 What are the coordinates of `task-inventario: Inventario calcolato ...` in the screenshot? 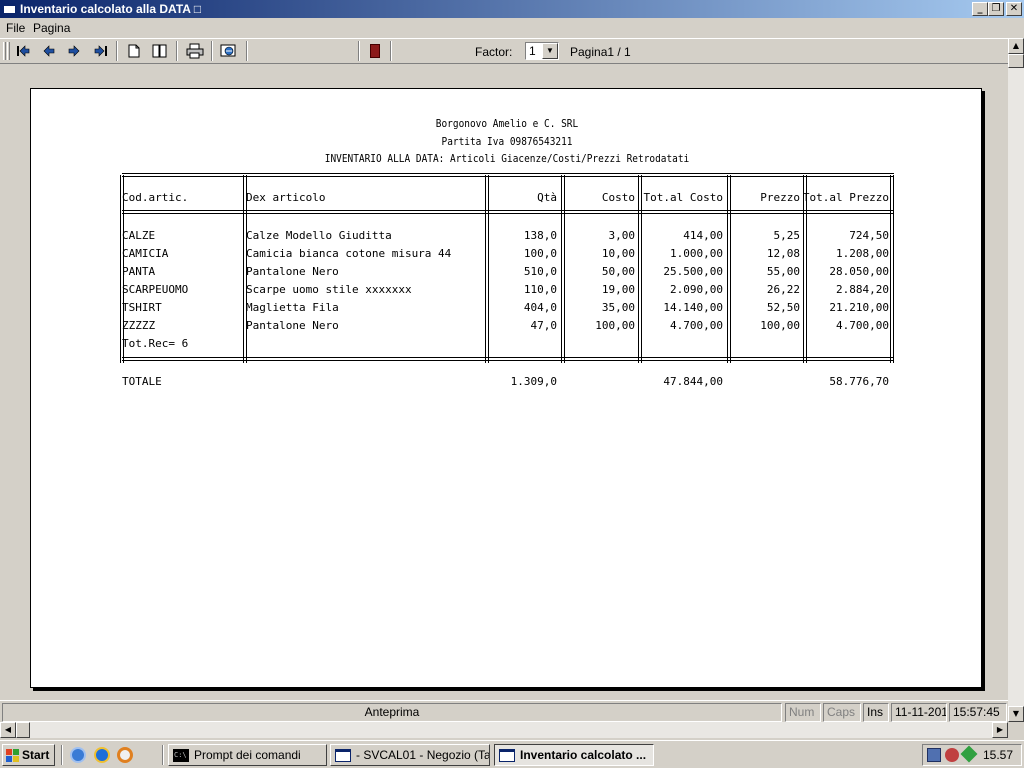 It's located at (574, 755).